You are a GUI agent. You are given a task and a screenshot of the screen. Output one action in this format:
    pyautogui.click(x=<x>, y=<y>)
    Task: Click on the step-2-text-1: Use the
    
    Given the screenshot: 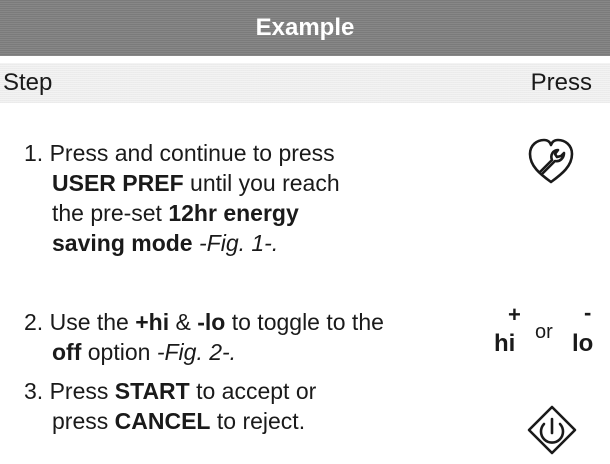 What is the action you would take?
    pyautogui.click(x=89, y=322)
    